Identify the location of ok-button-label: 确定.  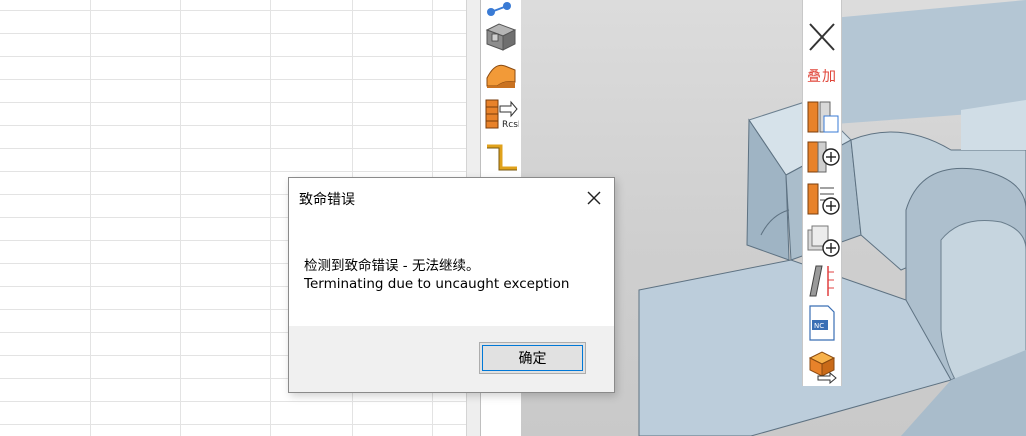
(532, 359).